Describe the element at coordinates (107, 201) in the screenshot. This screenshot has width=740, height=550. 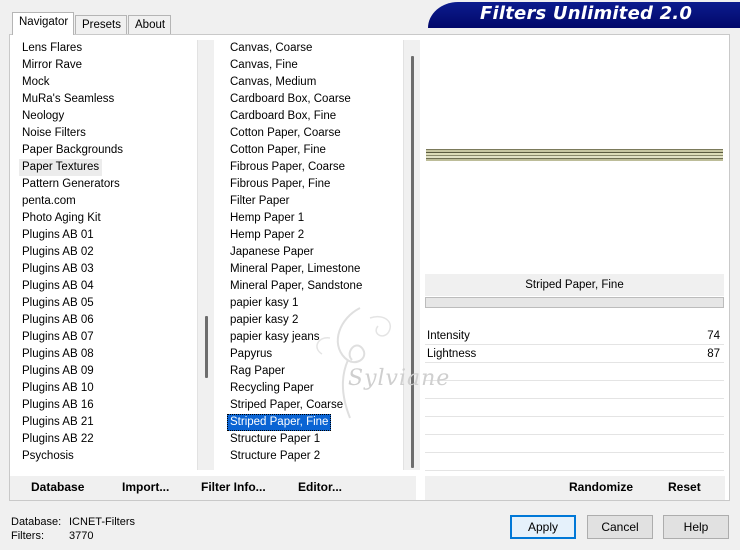
I see `list-item: penta.com` at that location.